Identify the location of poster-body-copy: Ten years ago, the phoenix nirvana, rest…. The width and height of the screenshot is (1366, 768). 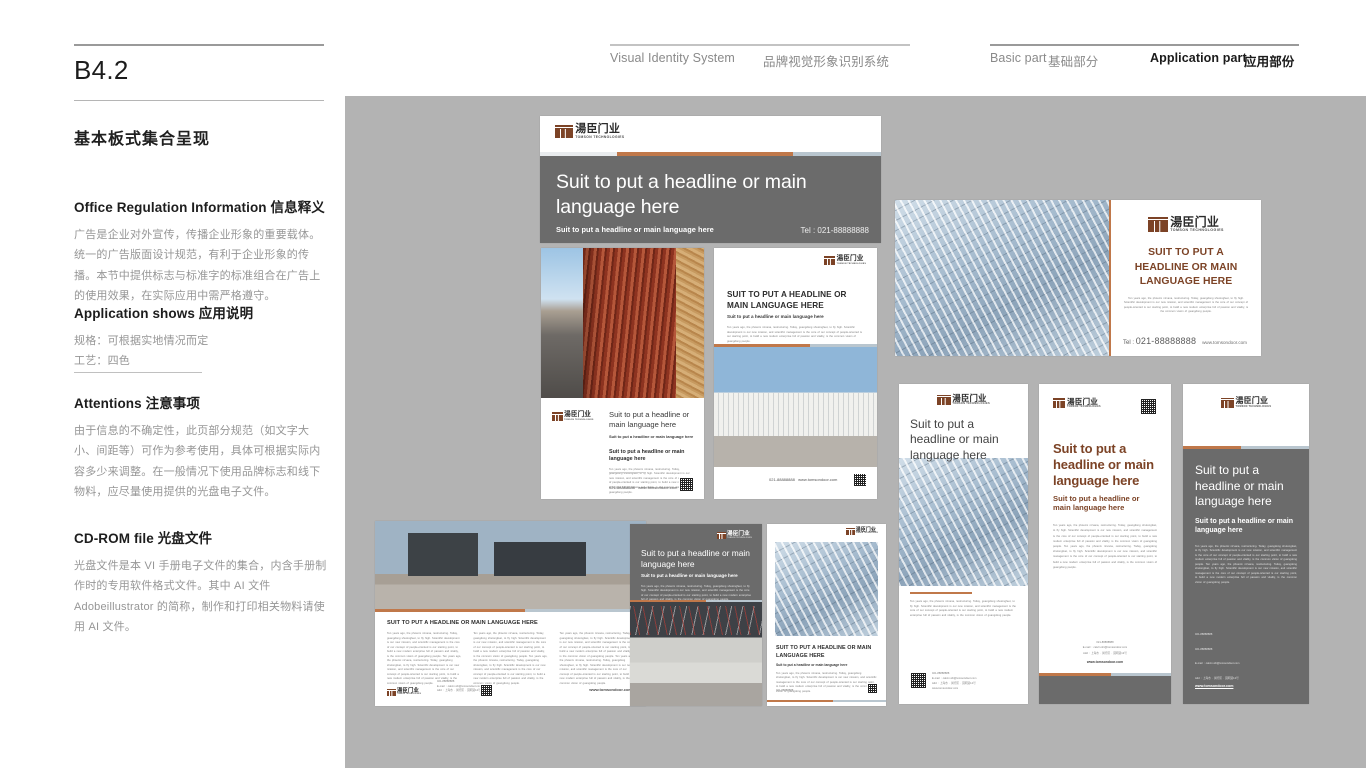
(794, 334).